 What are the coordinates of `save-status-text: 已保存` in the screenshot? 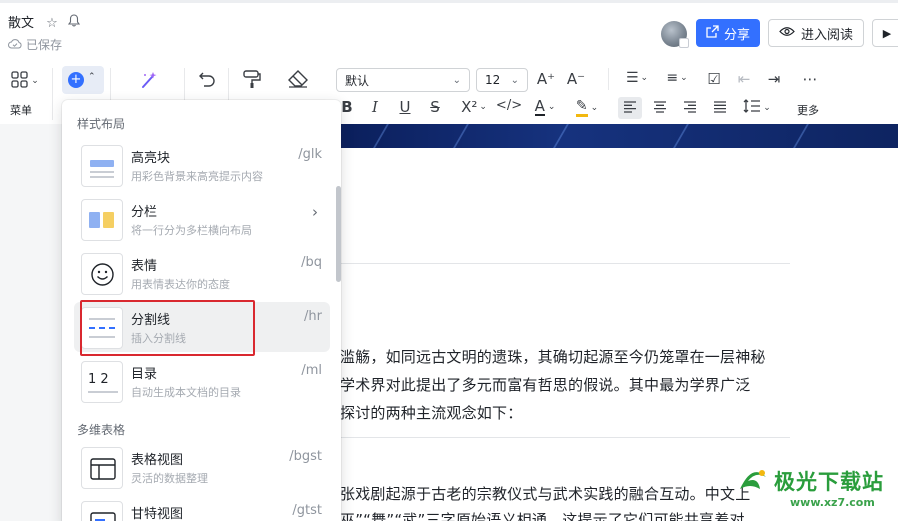 It's located at (44, 45).